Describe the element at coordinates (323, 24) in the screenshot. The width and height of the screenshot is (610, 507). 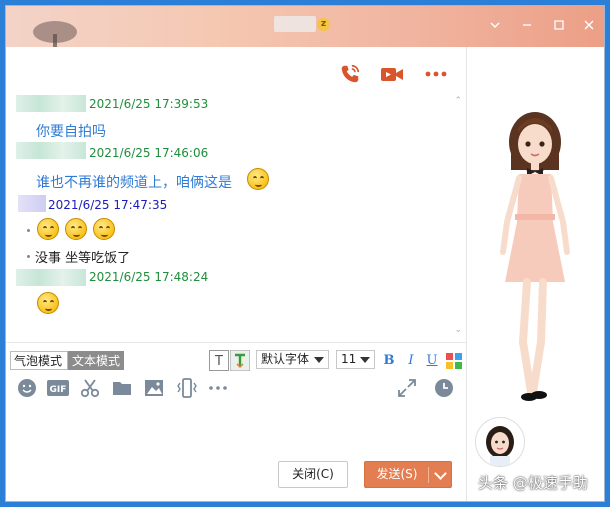
I see `vip-badge-icon: z` at that location.